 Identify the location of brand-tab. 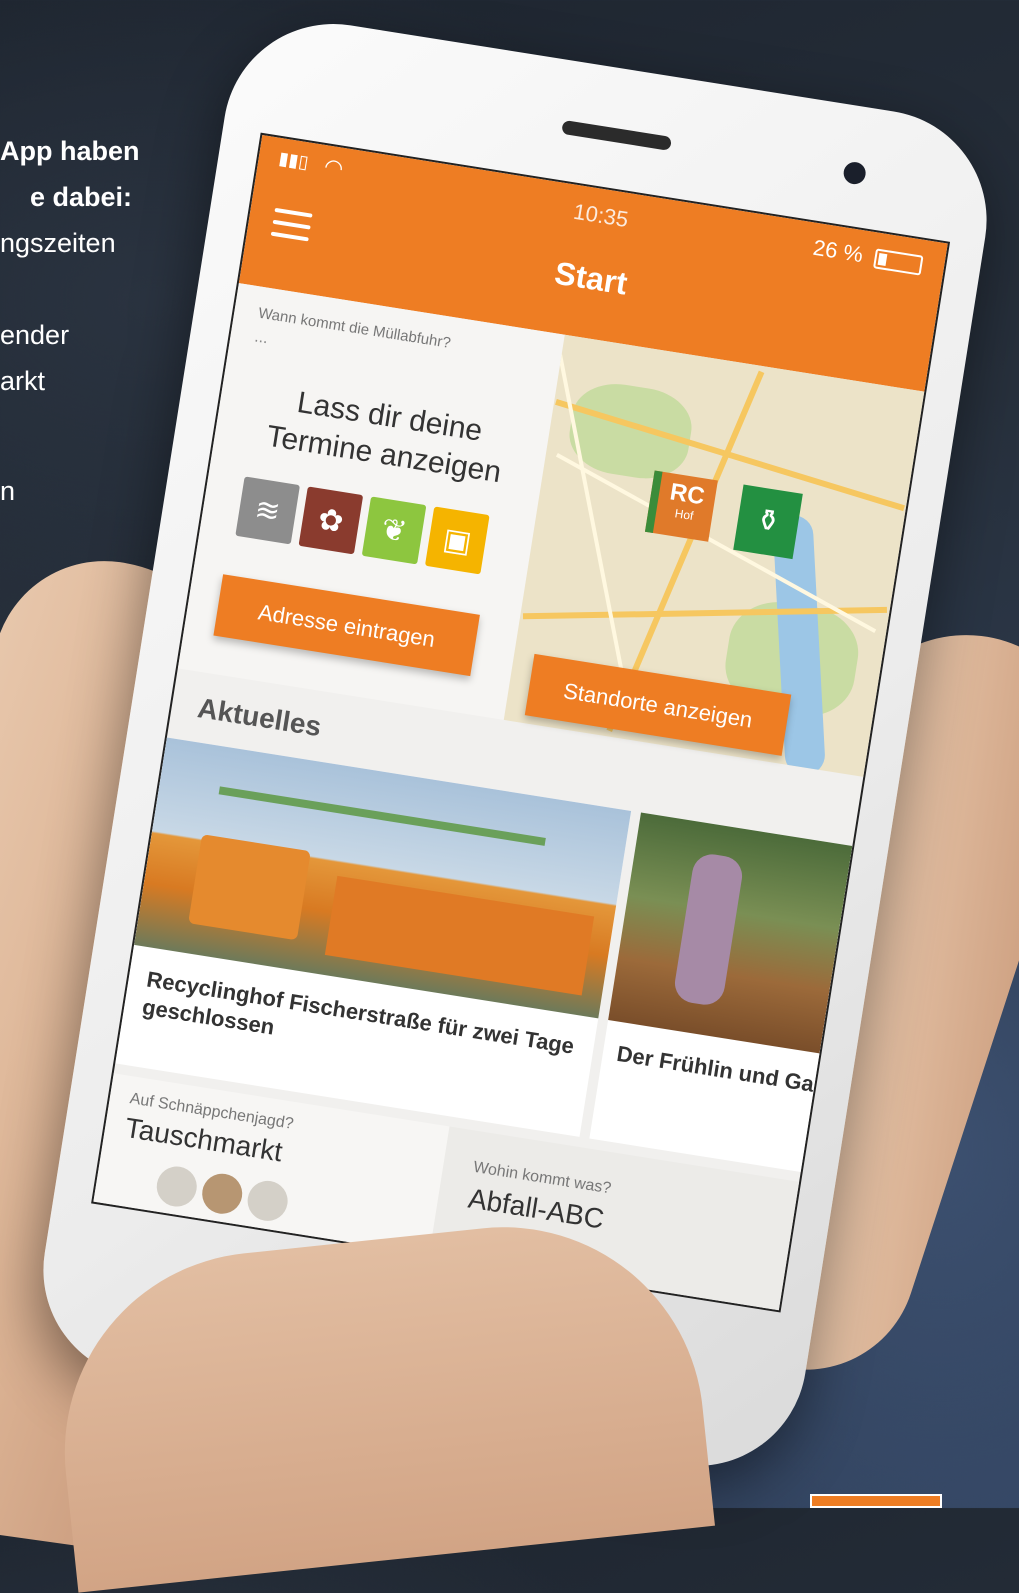
(876, 1501).